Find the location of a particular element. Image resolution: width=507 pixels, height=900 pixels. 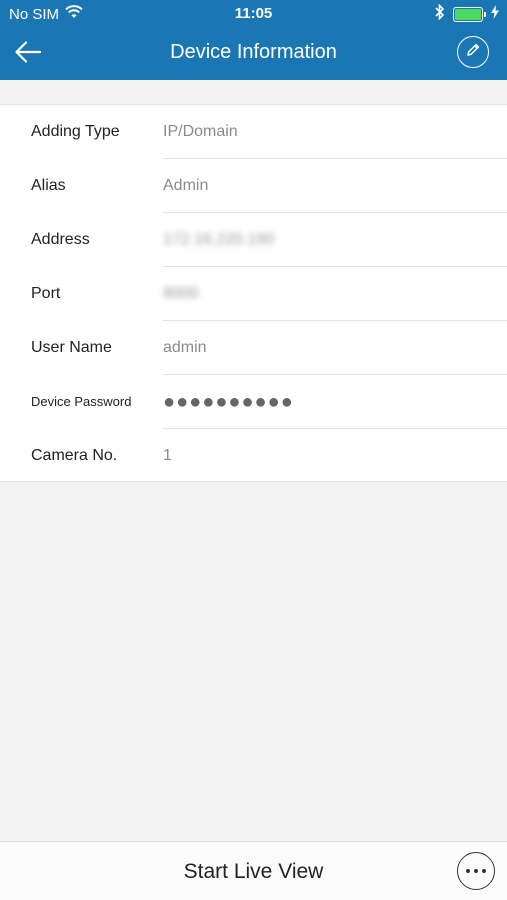

status-indicators is located at coordinates (467, 13).